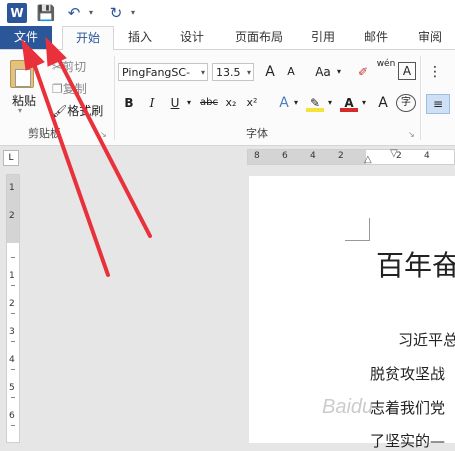  Describe the element at coordinates (46, 13) in the screenshot. I see `save-icon: 💾` at that location.